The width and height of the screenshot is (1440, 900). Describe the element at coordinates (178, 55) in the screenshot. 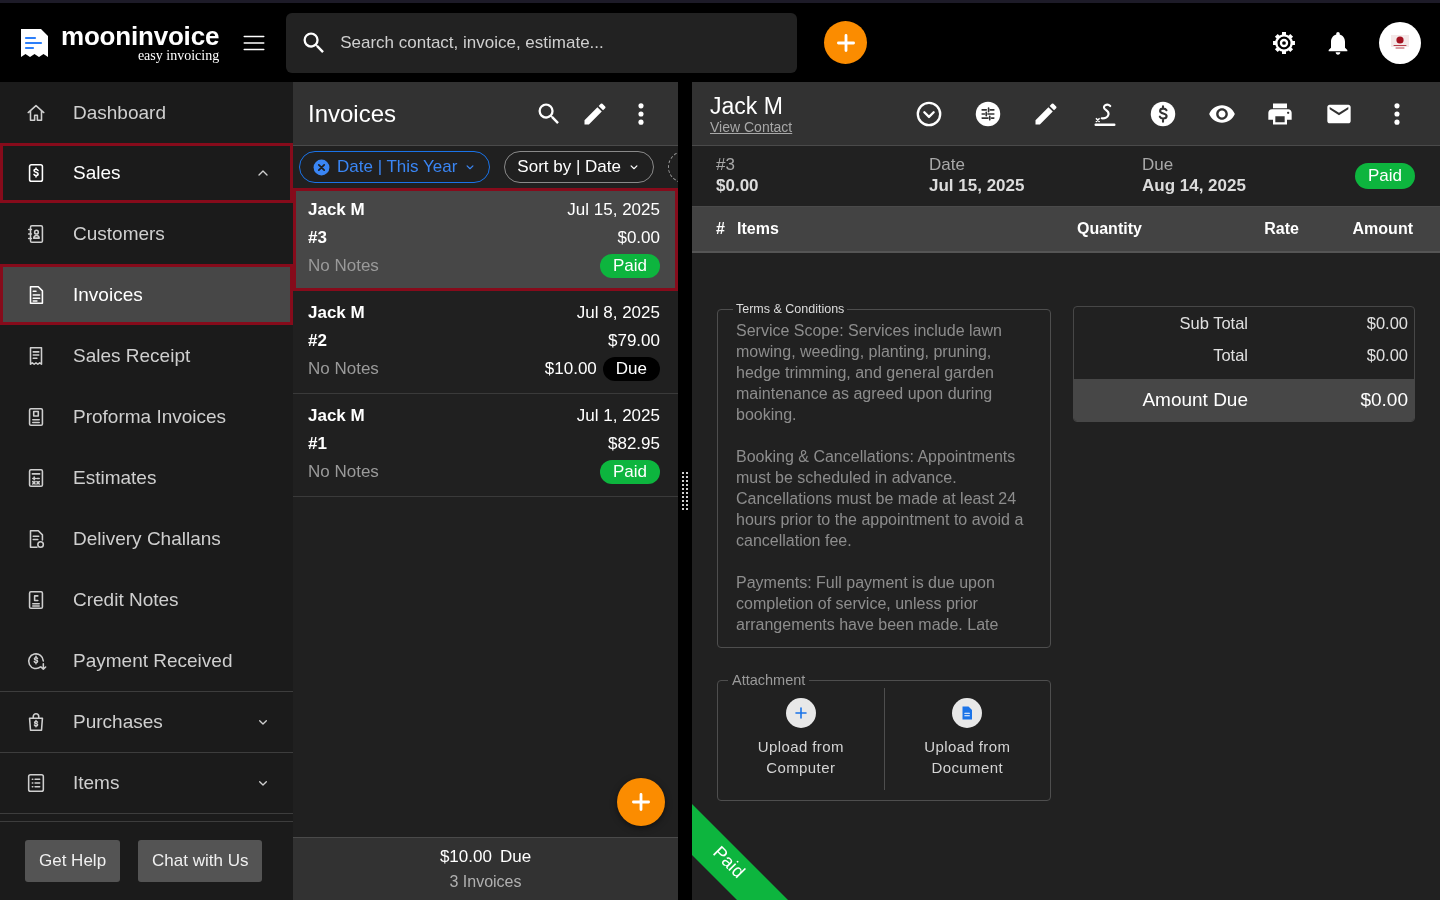

I see `brand-tagline: easy invoicing` at that location.